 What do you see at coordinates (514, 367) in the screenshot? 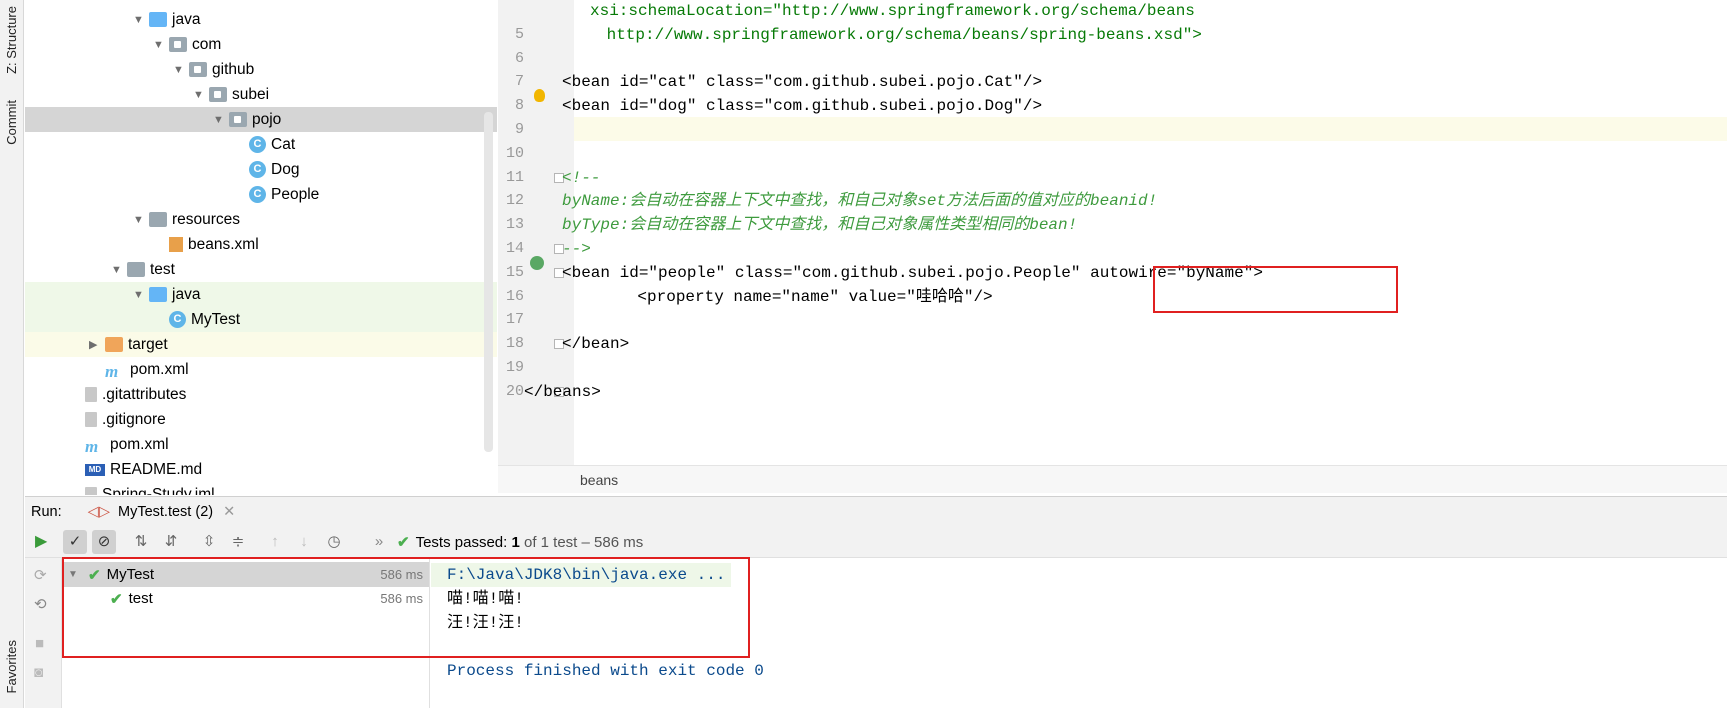
I see `line-number: 19` at bounding box center [514, 367].